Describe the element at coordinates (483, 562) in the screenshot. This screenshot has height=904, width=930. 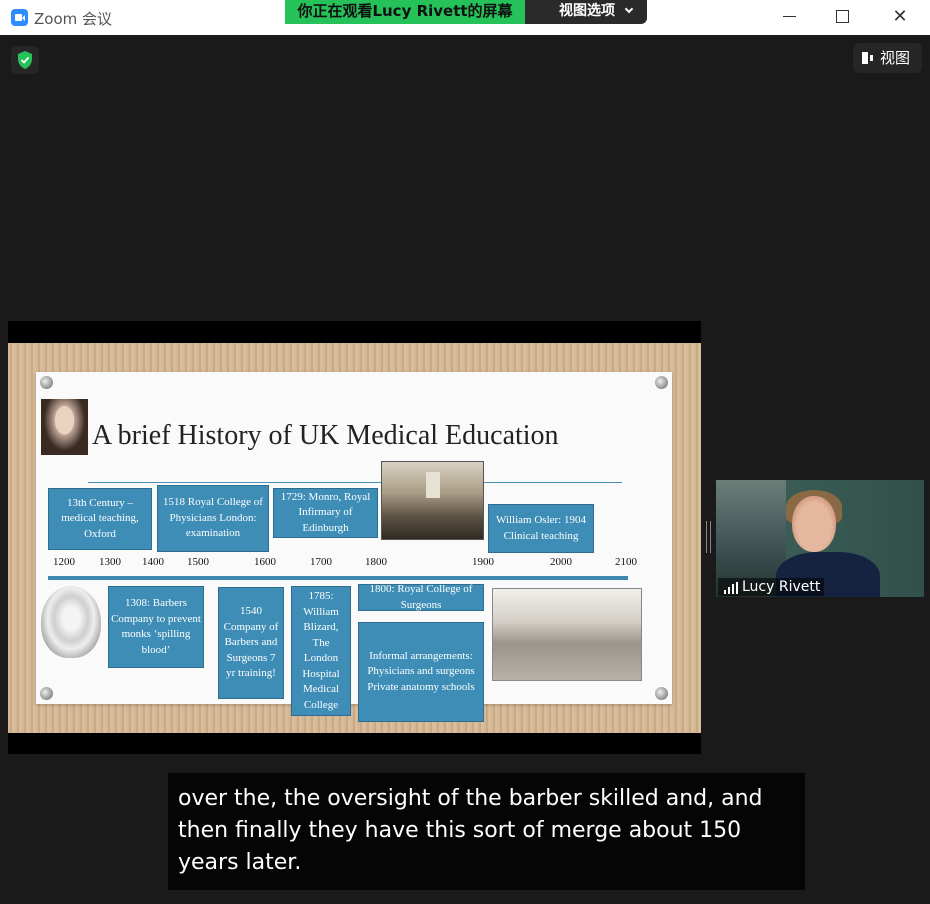
I see `timeline-year: 1900` at that location.